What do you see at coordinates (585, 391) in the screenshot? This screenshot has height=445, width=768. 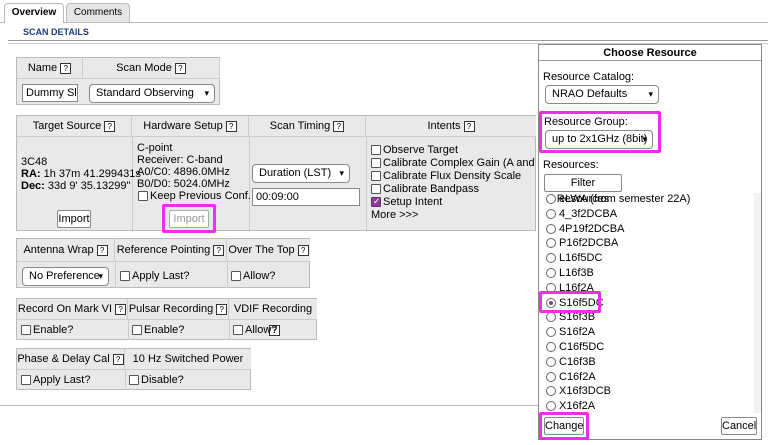 I see `resource-label: X16f3DCB` at bounding box center [585, 391].